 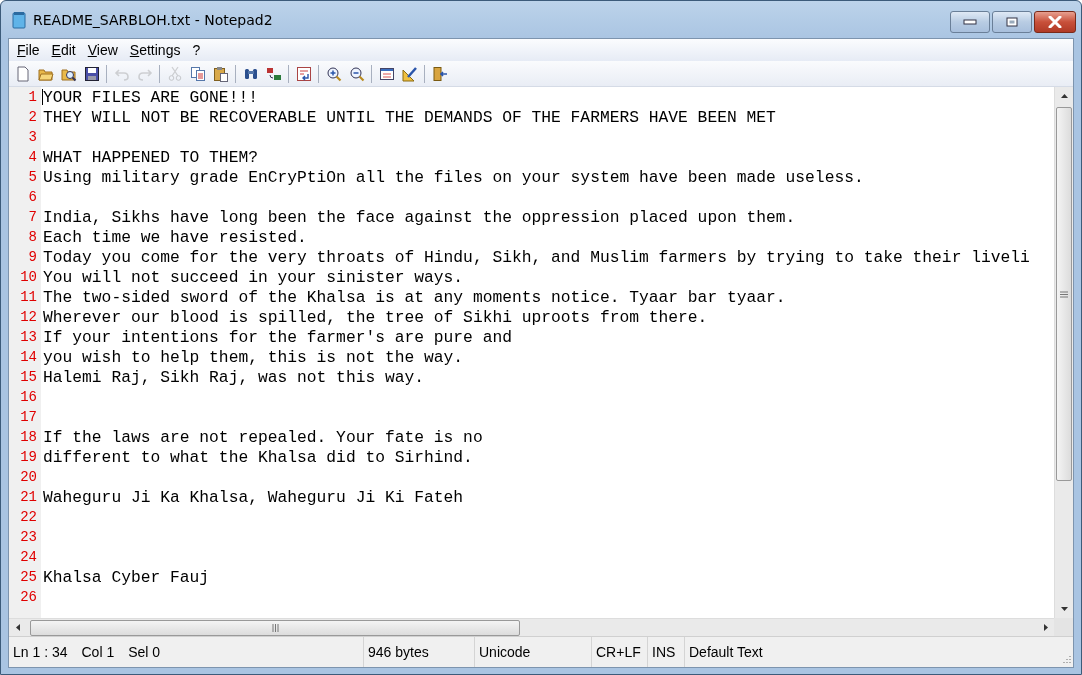 What do you see at coordinates (233, 377) in the screenshot?
I see `text-line: Halemi Raj, Sikh Raj, was not this way.` at bounding box center [233, 377].